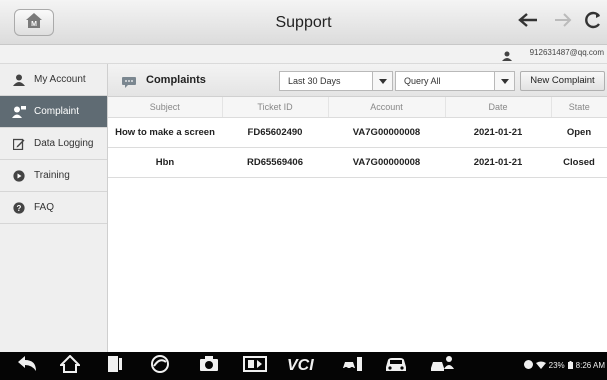 The image size is (607, 380). Describe the element at coordinates (314, 81) in the screenshot. I see `period-select-value: Last 30 Days` at that location.